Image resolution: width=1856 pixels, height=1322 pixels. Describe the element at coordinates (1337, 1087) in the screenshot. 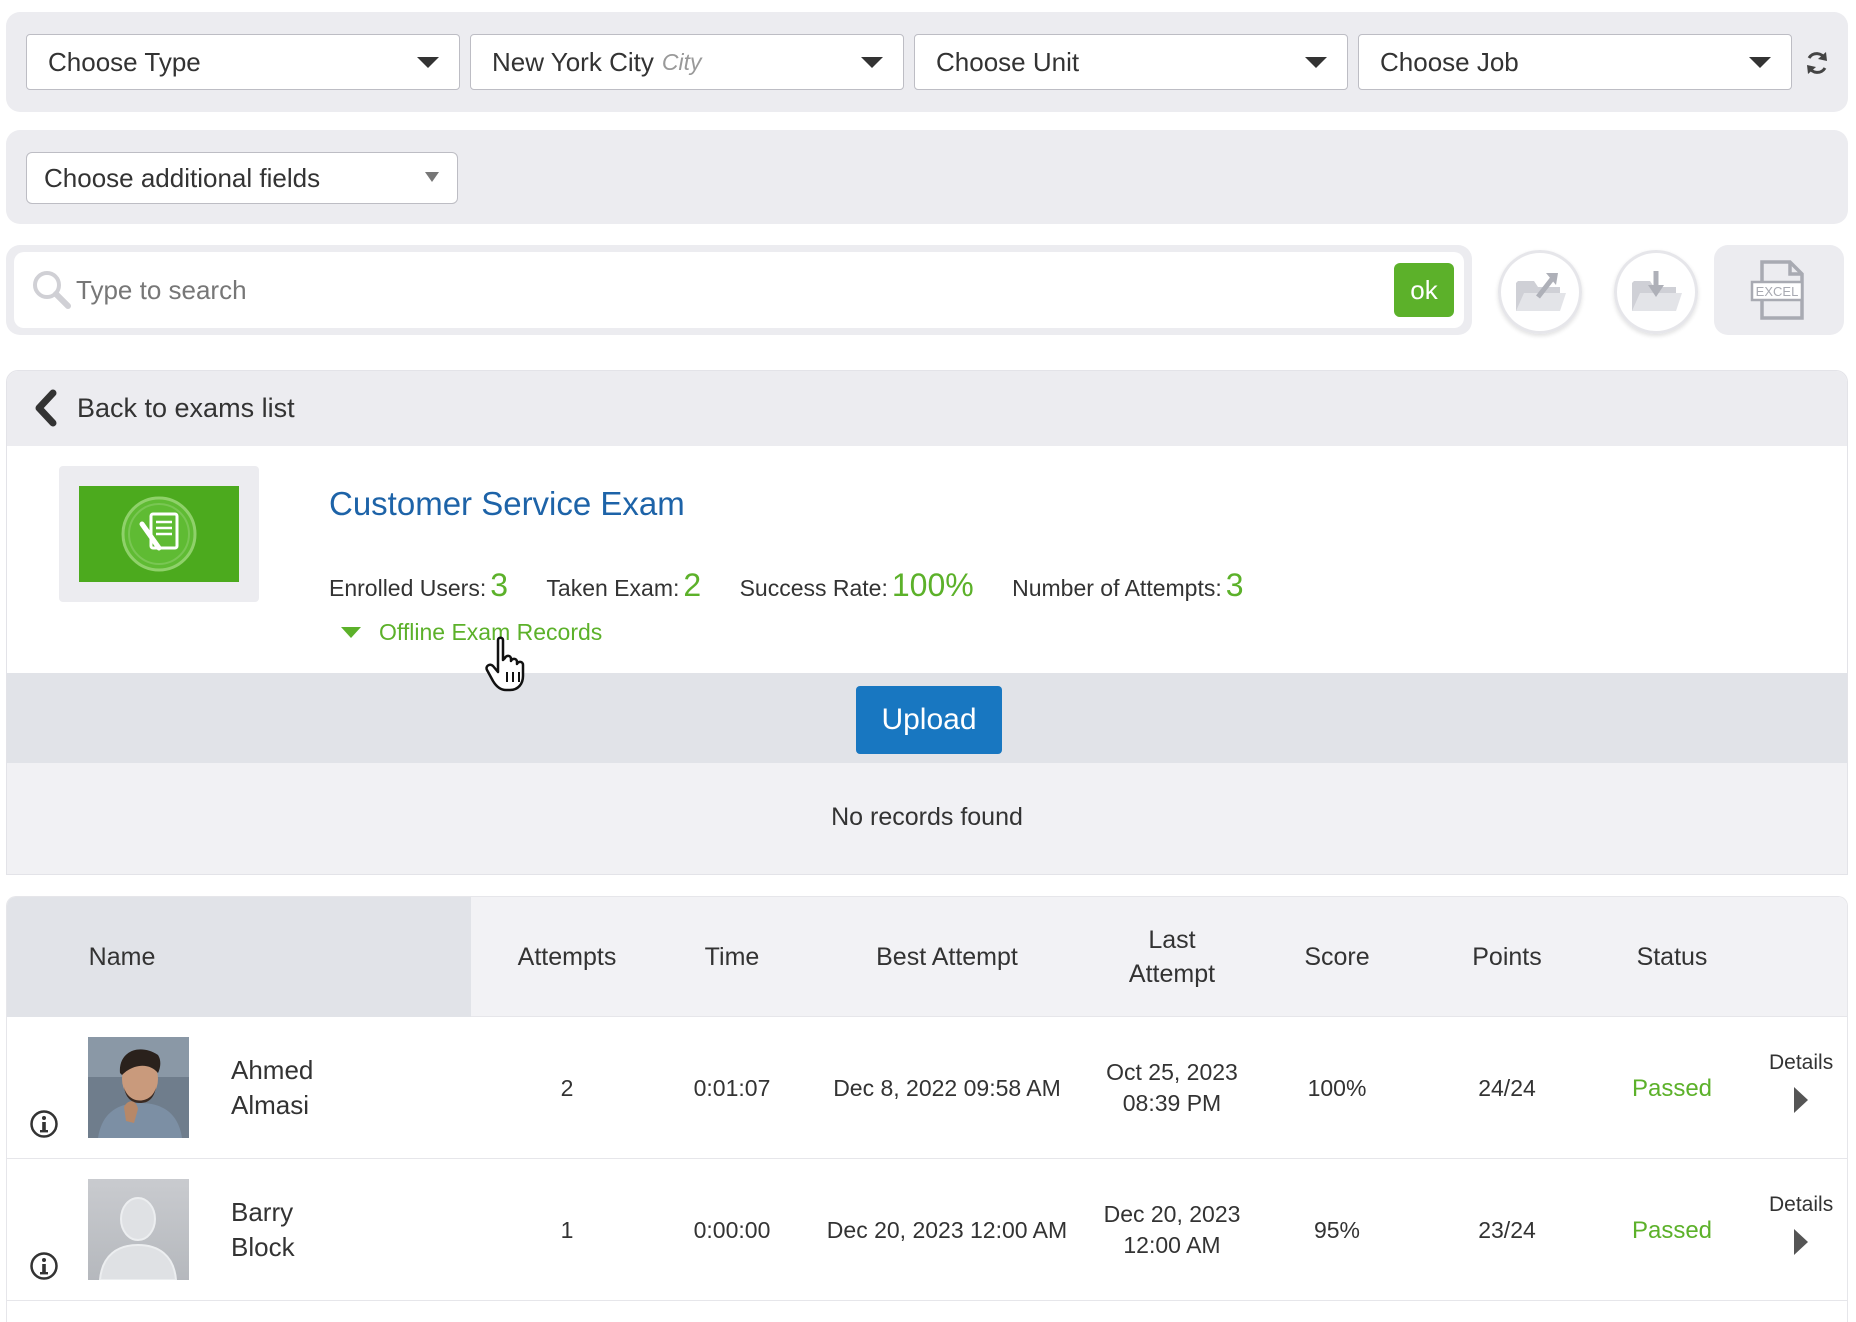

I see `score-cell: 100%` at that location.